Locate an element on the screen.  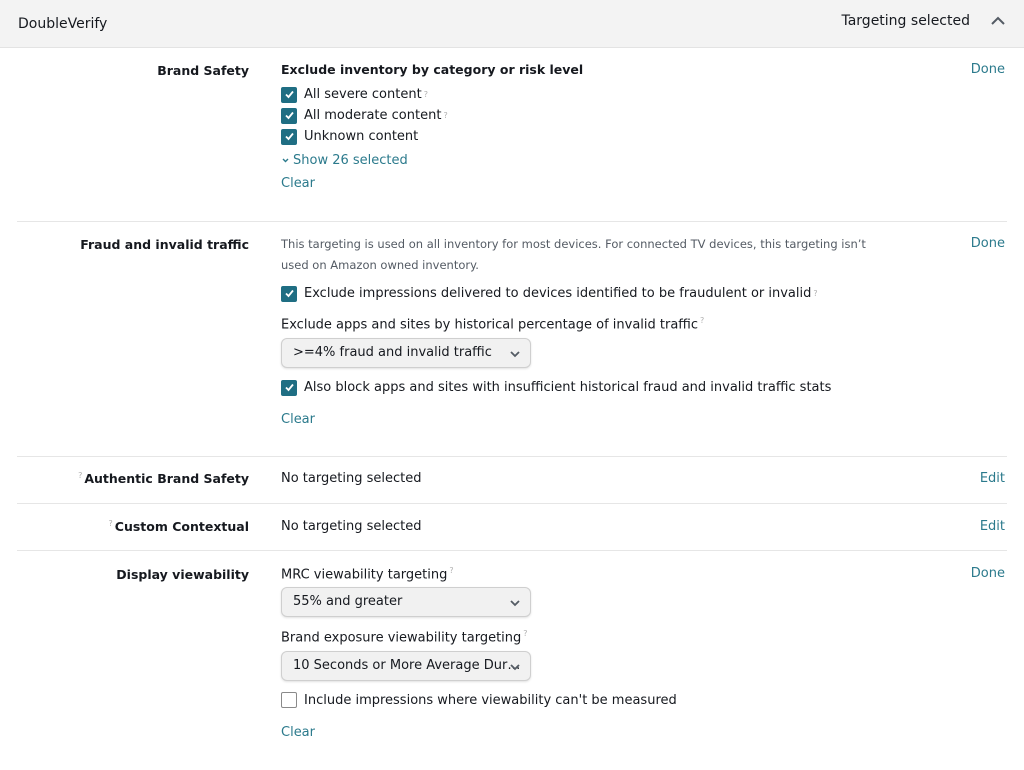
historical-select: >=4% fraud and invalid traffic is located at coordinates (406, 353).